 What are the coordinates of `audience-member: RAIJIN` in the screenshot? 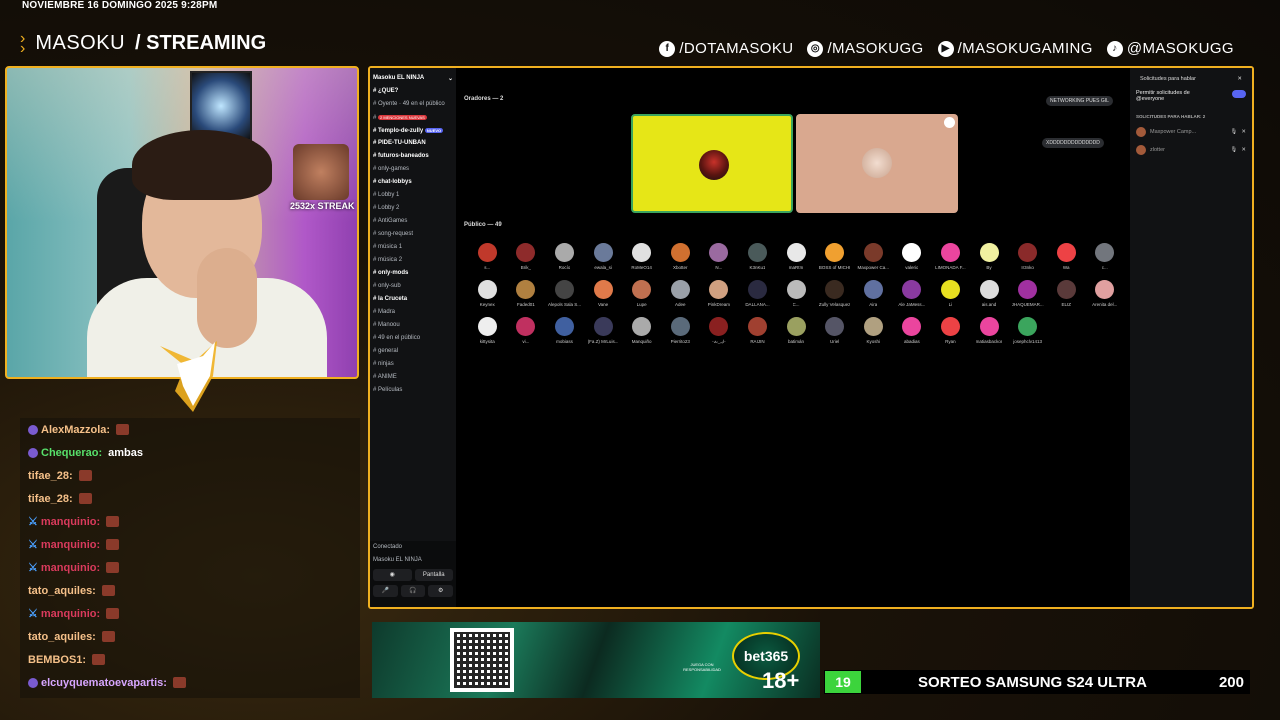 It's located at (757, 331).